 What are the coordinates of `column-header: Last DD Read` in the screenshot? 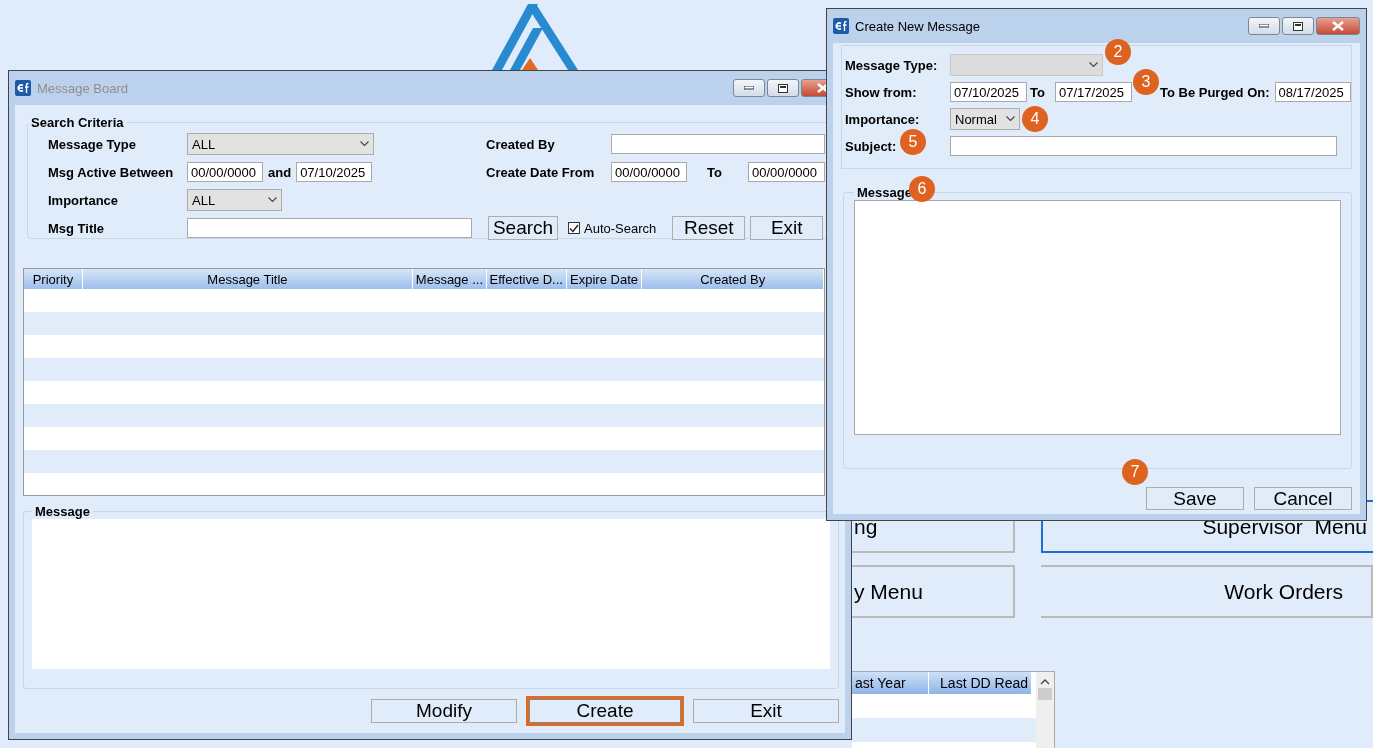 It's located at (980, 683).